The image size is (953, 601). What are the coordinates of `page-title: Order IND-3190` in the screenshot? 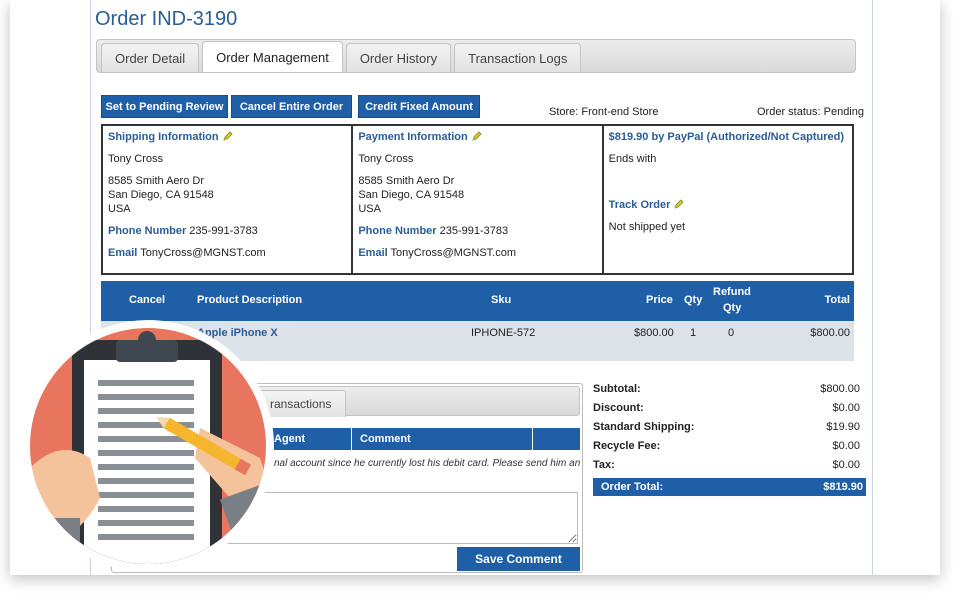 It's located at (166, 19).